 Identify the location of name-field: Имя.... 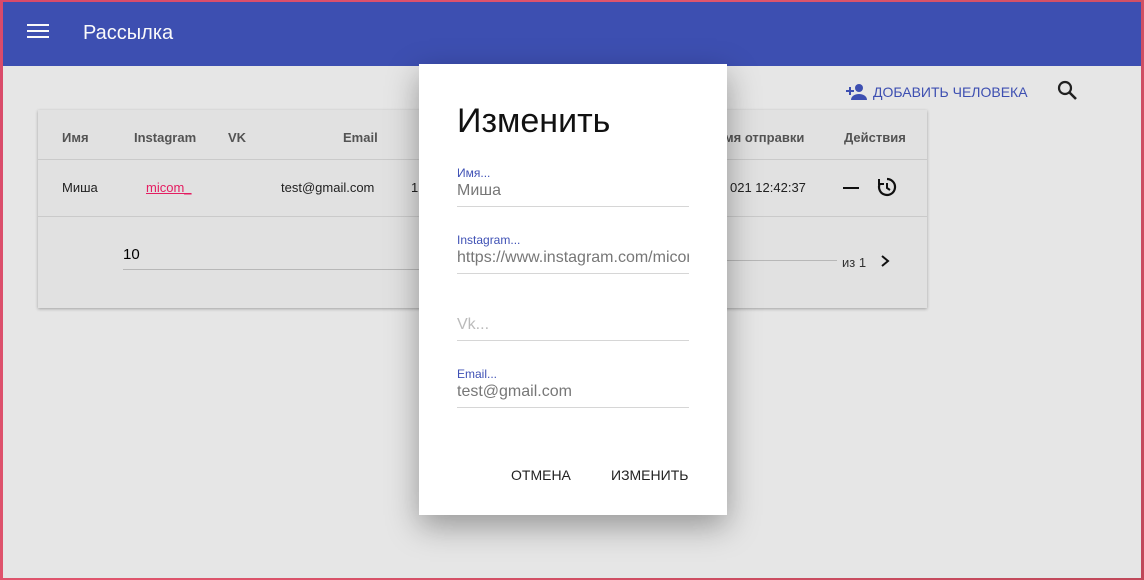
(573, 186).